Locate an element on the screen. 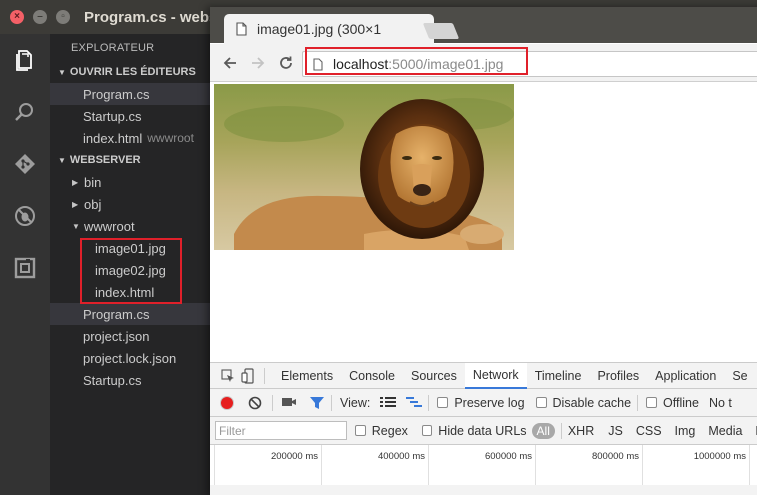 The height and width of the screenshot is (495, 757). view-label: View: is located at coordinates (355, 402).